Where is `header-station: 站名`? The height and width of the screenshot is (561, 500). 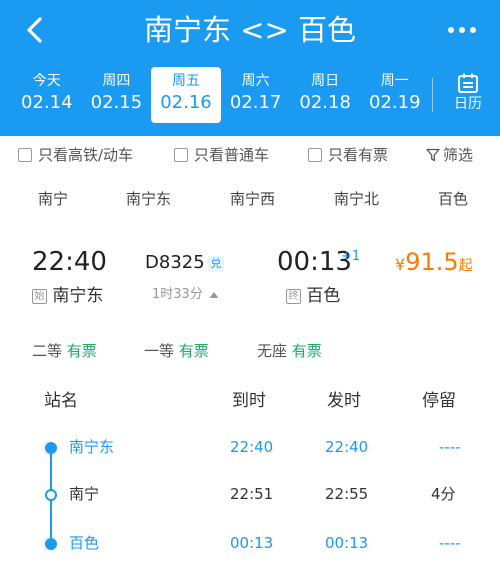 header-station: 站名 is located at coordinates (61, 401).